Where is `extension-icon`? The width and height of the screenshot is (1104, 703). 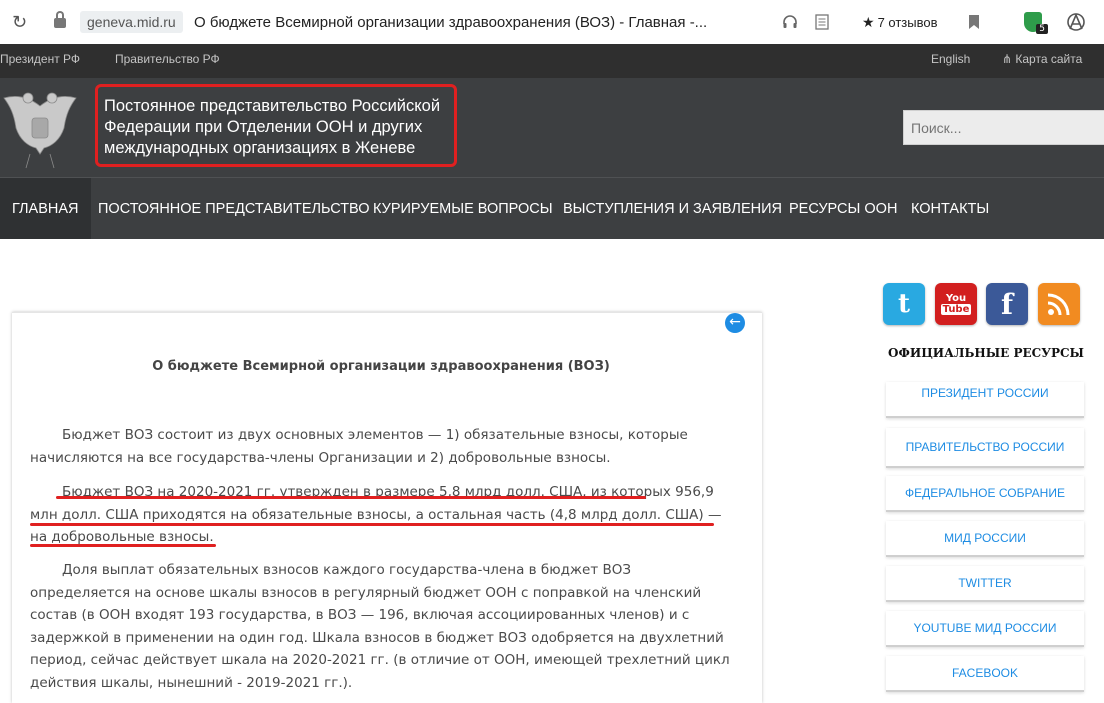 extension-icon is located at coordinates (1076, 22).